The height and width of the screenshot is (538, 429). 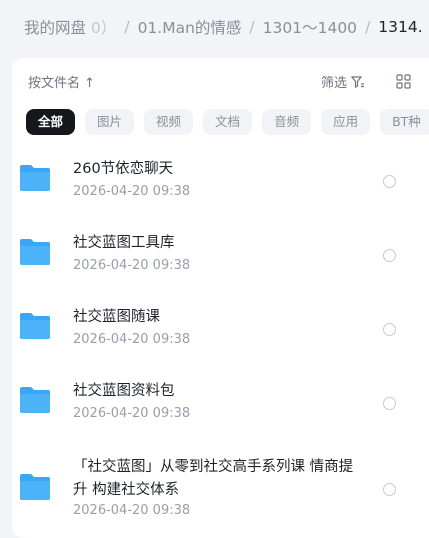 I want to click on list-item: 社交蓝图资料包 2026-04-20 09:38, so click(x=214, y=404).